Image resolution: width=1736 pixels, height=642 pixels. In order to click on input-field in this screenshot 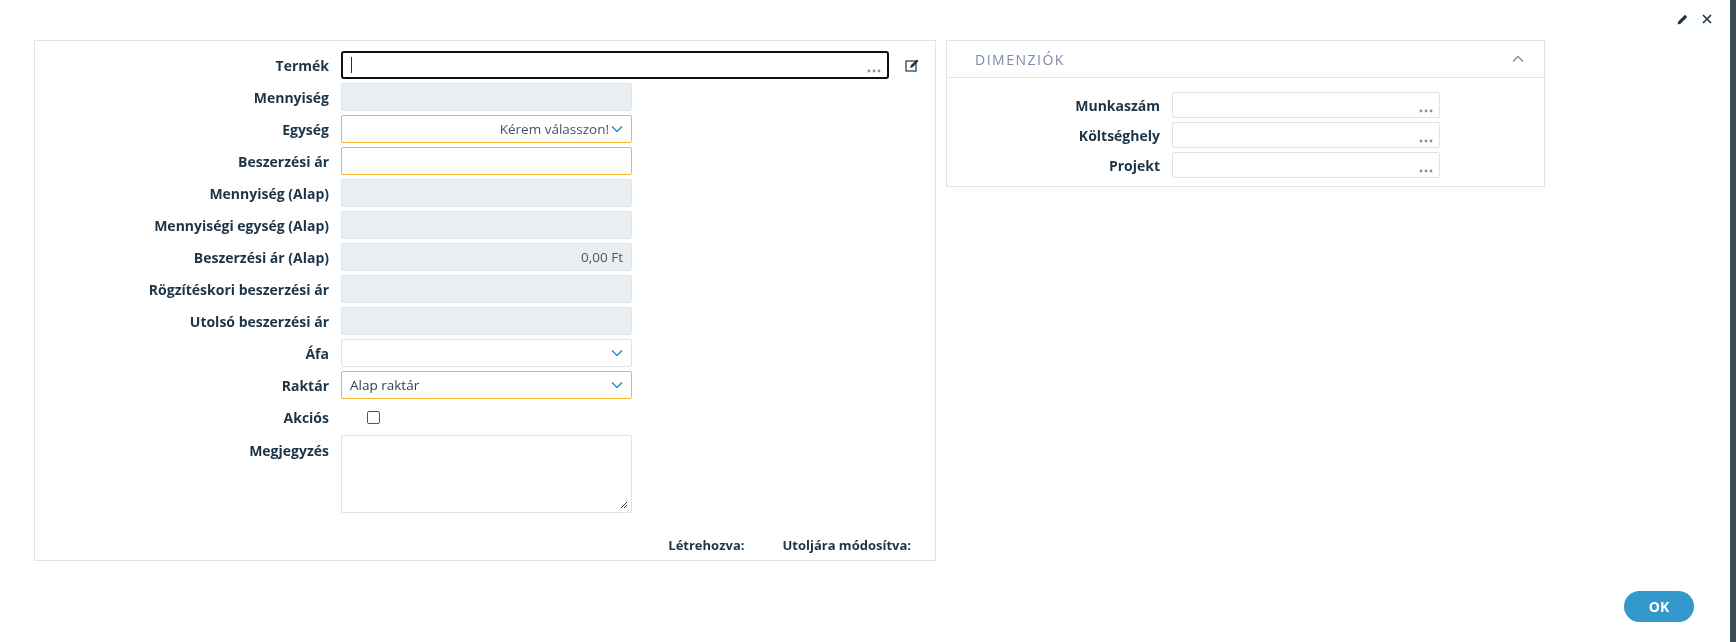, I will do `click(486, 161)`.